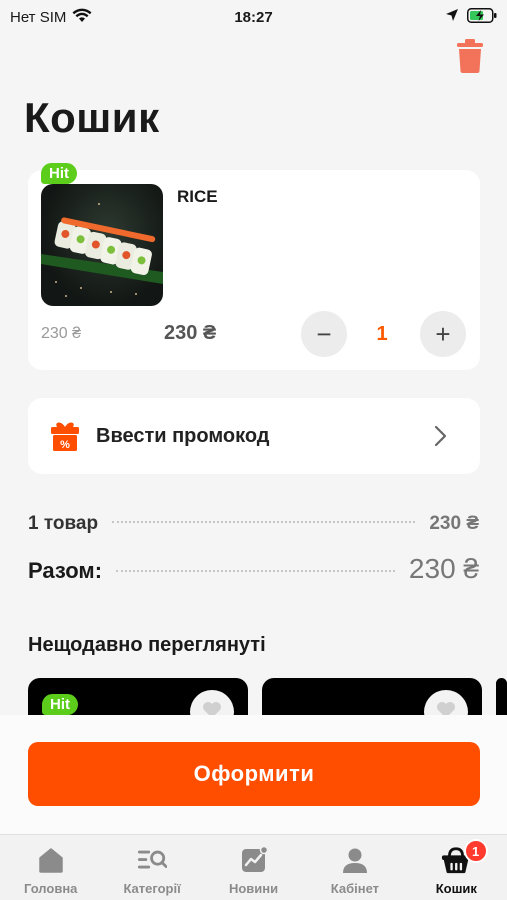 The height and width of the screenshot is (900, 507). I want to click on cart-count-badge: 1, so click(475, 851).